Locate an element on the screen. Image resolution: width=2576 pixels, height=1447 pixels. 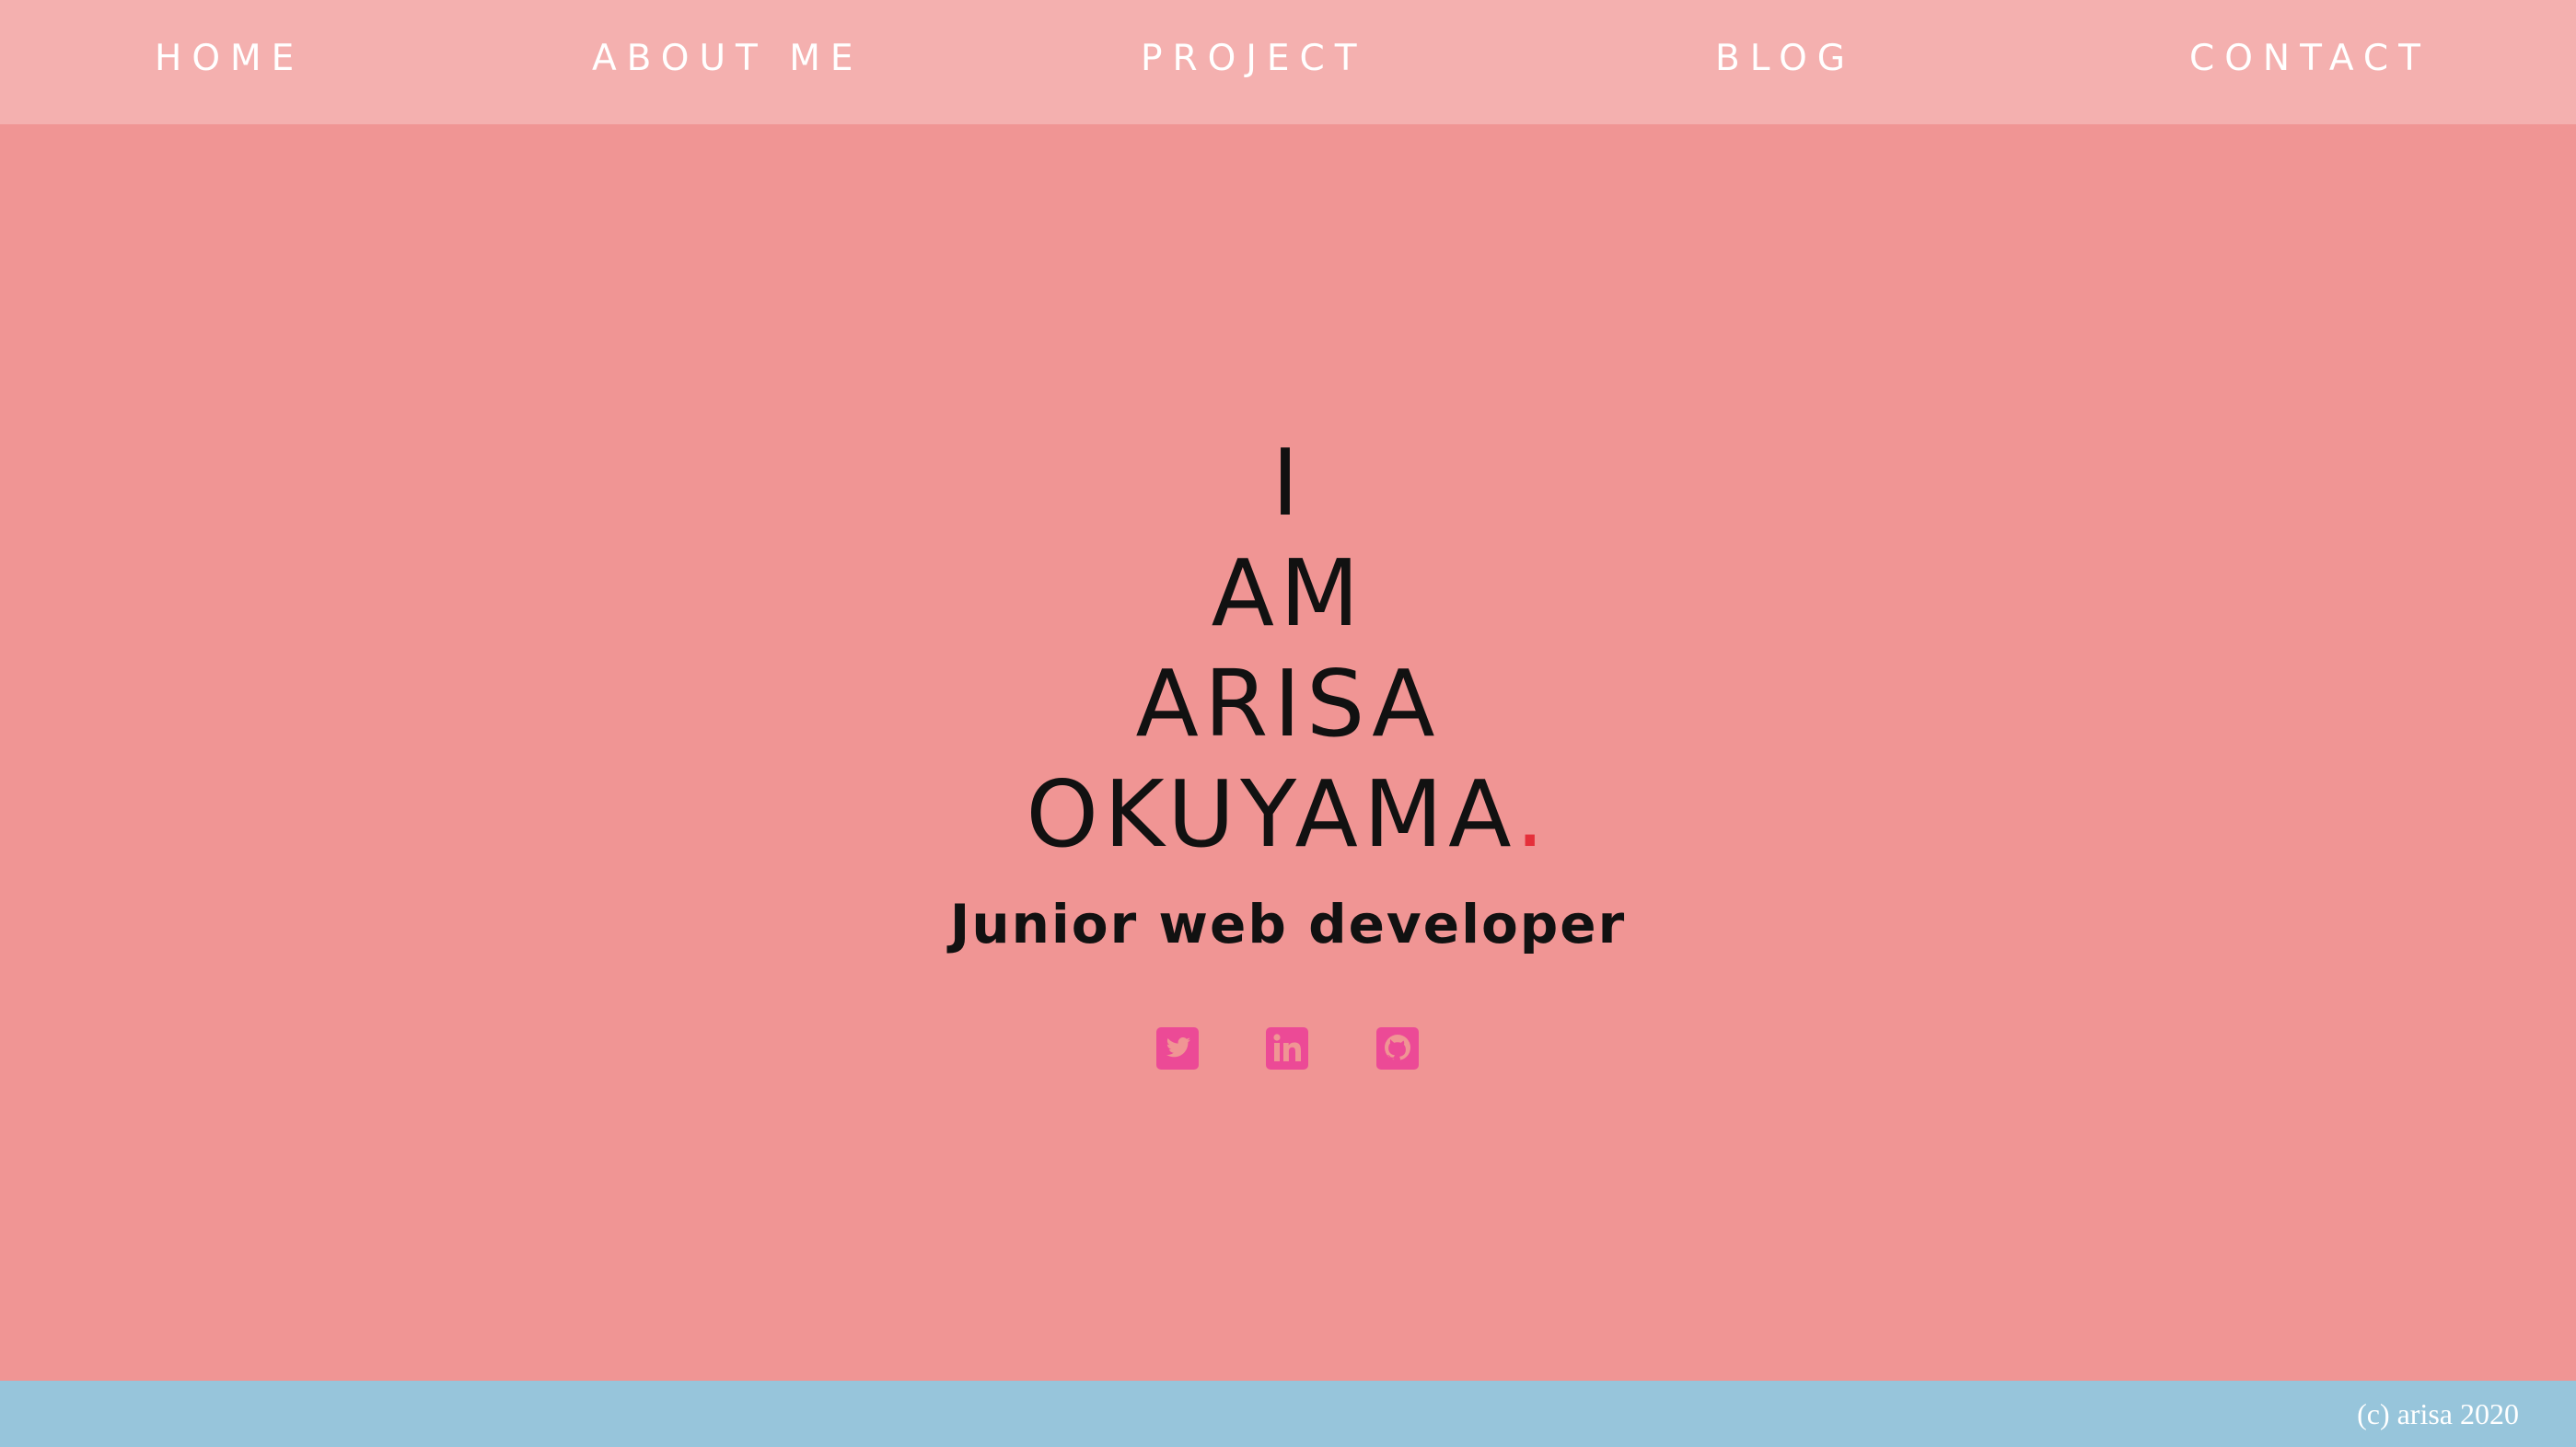
hero-line-last-name: OKUYAMA. is located at coordinates (1288, 814).